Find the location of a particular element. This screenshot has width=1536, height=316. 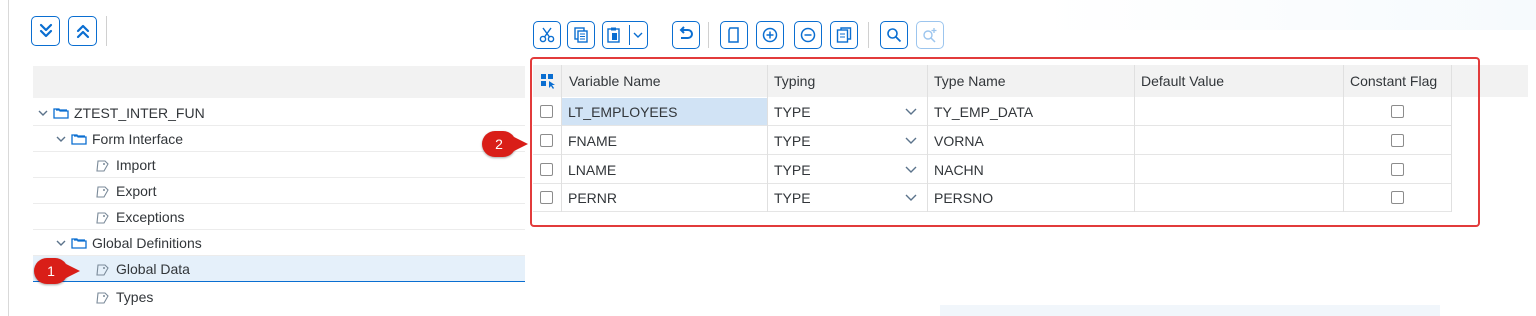

delete-row-button is located at coordinates (808, 35).